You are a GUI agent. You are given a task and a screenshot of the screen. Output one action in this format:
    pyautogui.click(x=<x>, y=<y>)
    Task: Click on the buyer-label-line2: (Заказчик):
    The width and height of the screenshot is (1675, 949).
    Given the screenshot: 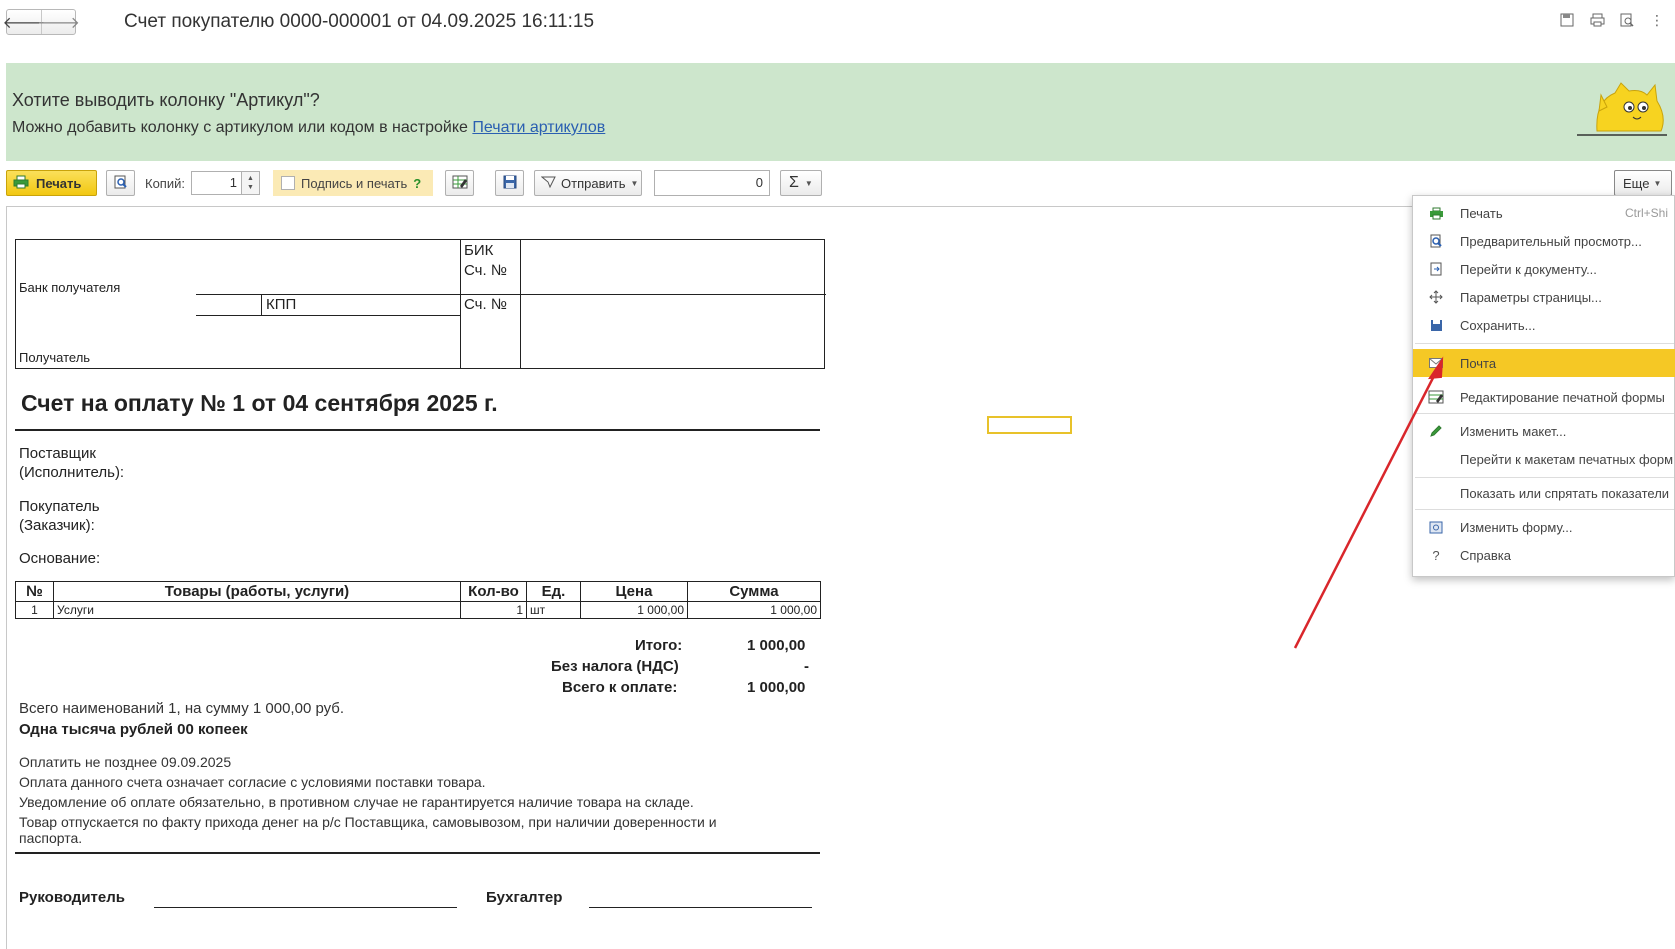 What is the action you would take?
    pyautogui.click(x=57, y=525)
    